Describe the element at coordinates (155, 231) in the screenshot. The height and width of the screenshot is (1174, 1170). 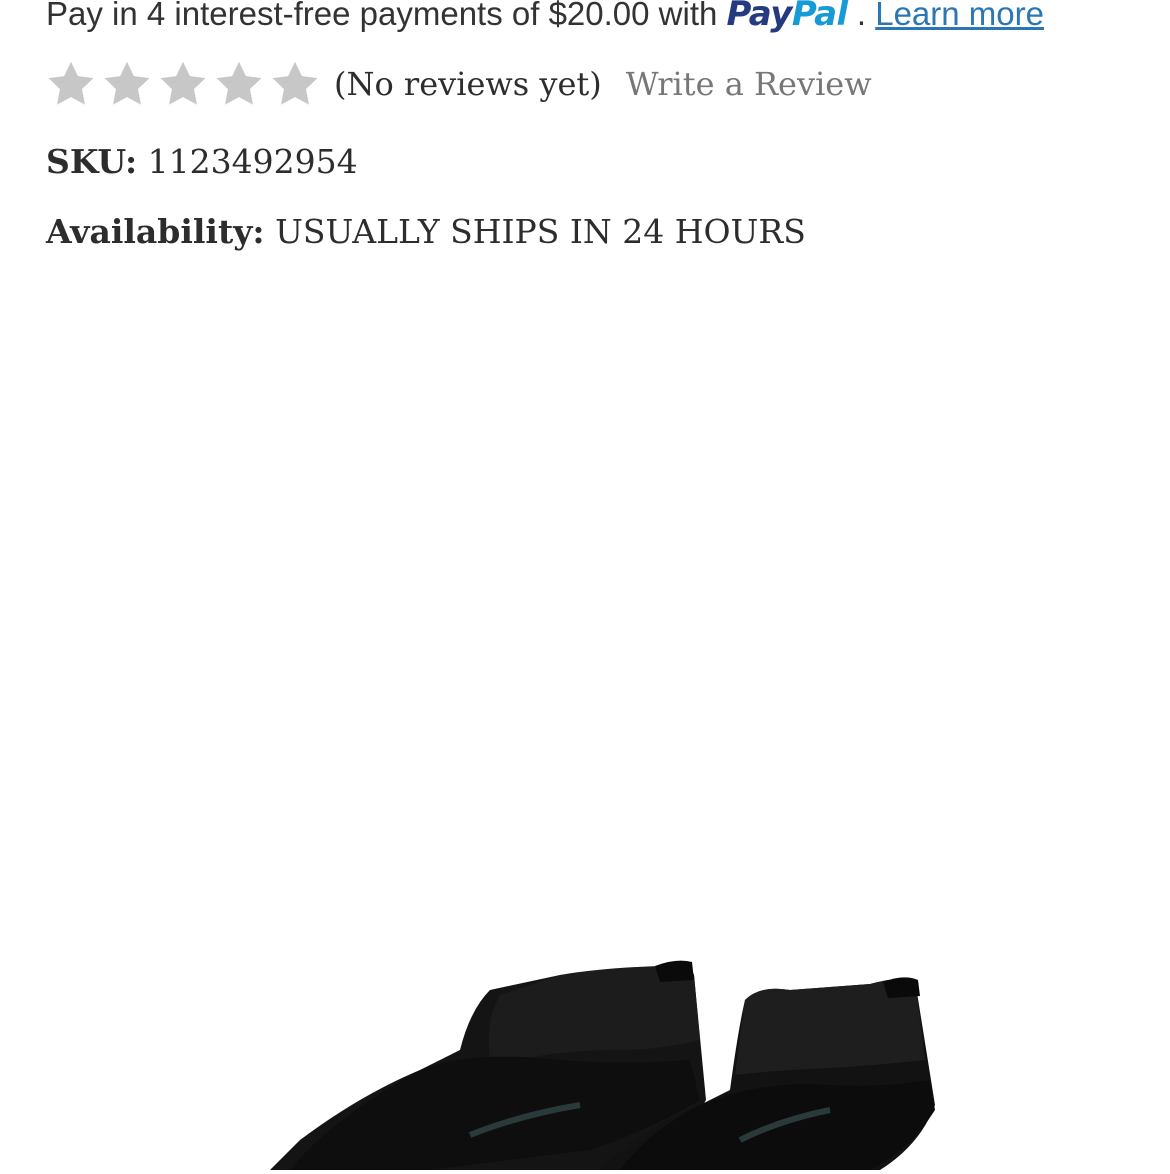
I see `availability-label: Availability:` at that location.